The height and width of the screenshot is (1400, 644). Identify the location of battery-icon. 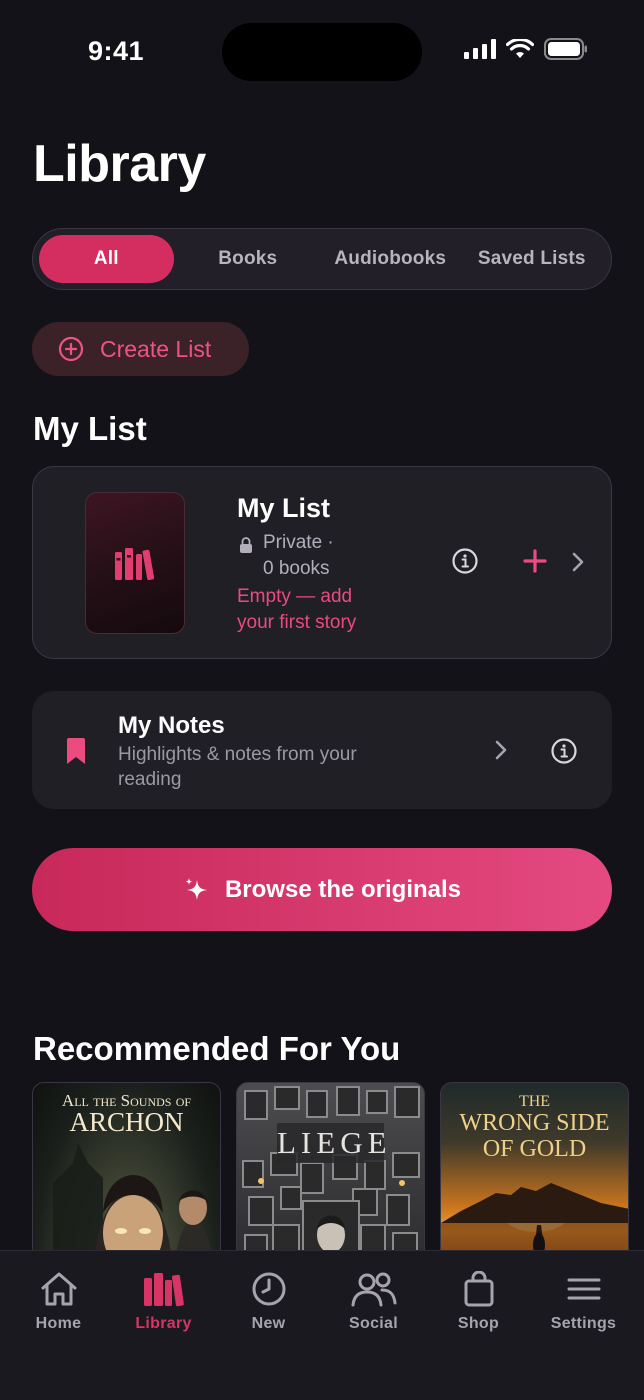
(565, 49).